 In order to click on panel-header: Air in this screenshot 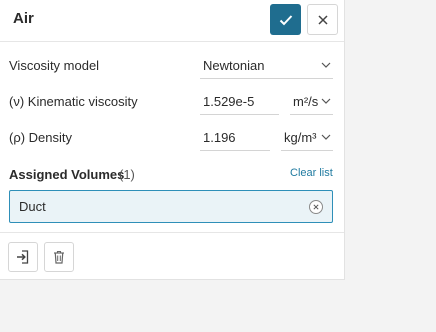, I will do `click(172, 21)`.